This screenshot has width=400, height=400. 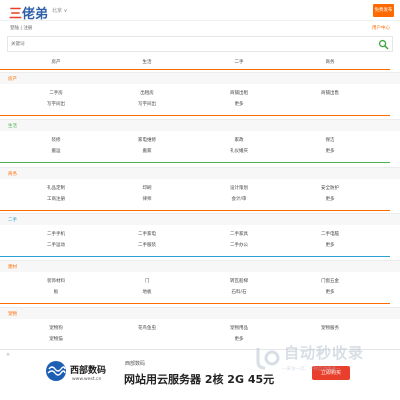 What do you see at coordinates (12, 267) in the screenshot?
I see `section-title: 建材` at bounding box center [12, 267].